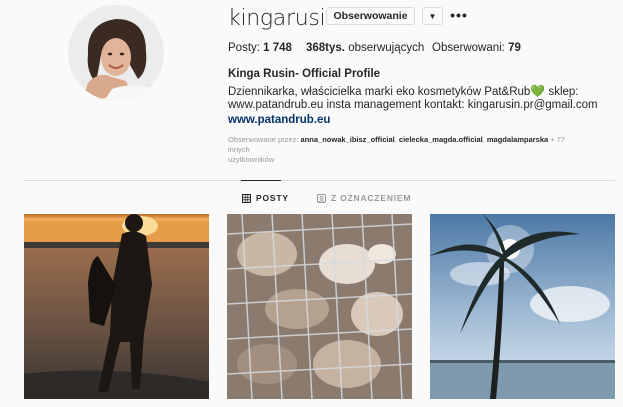 The image size is (623, 407). I want to click on follower-user-link: cielecka_magda.official, so click(441, 139).